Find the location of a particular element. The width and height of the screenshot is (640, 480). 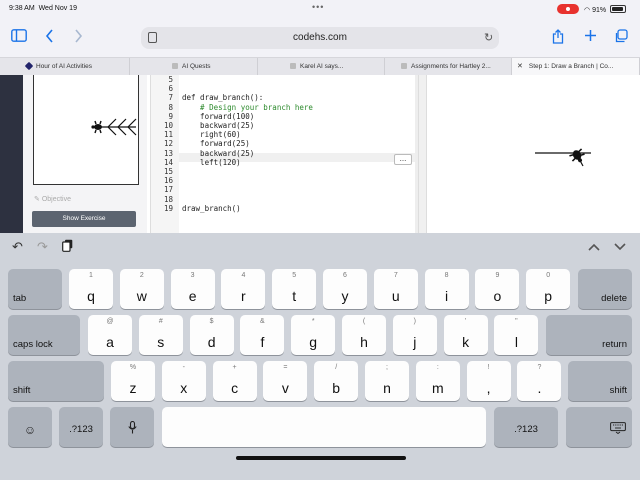

share-icon is located at coordinates (558, 38).